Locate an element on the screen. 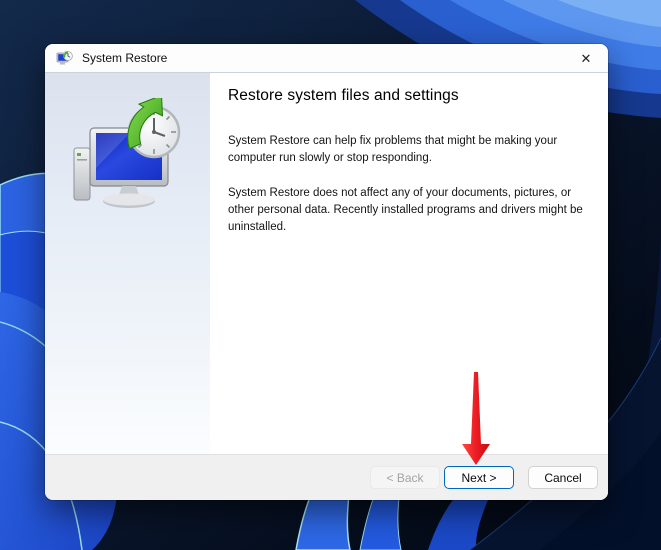  wizard-footer: < Back Next > Cancel is located at coordinates (326, 477).